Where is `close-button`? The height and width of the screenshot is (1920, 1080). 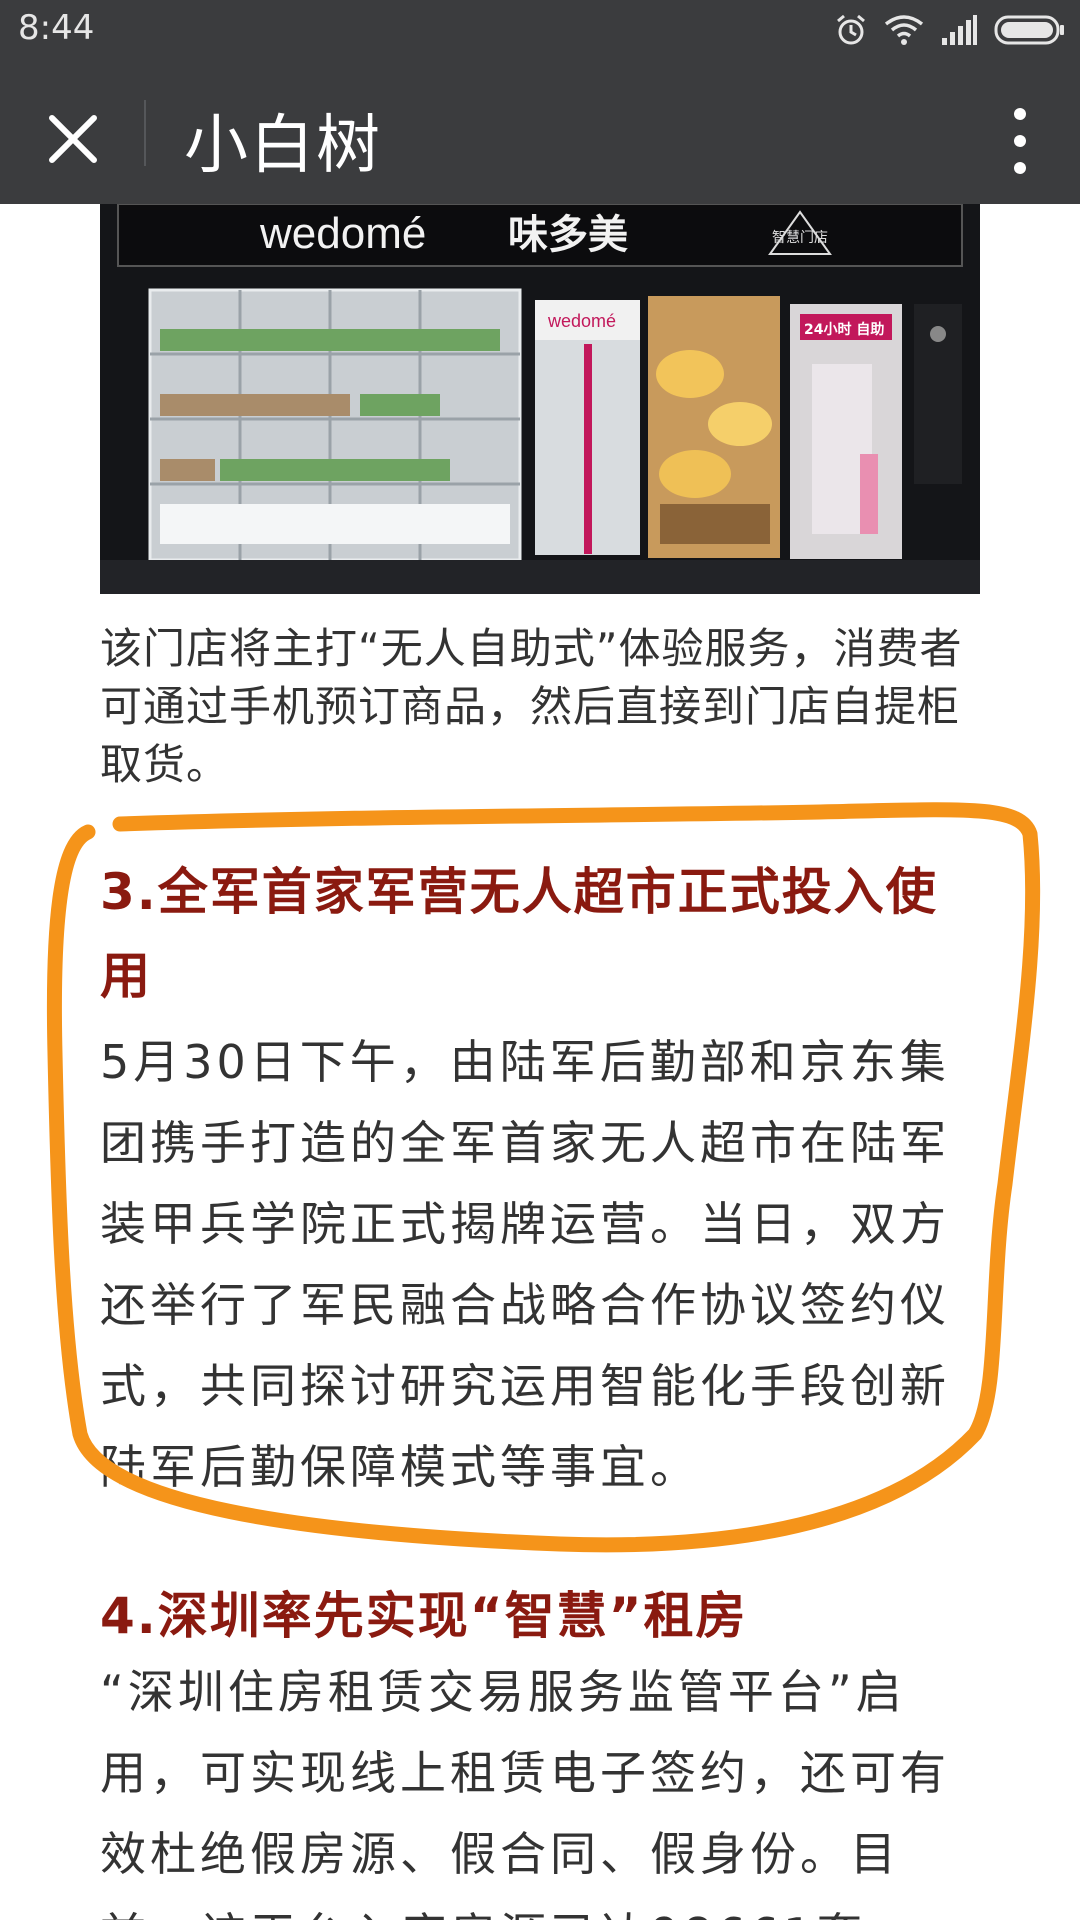 close-button is located at coordinates (73, 139).